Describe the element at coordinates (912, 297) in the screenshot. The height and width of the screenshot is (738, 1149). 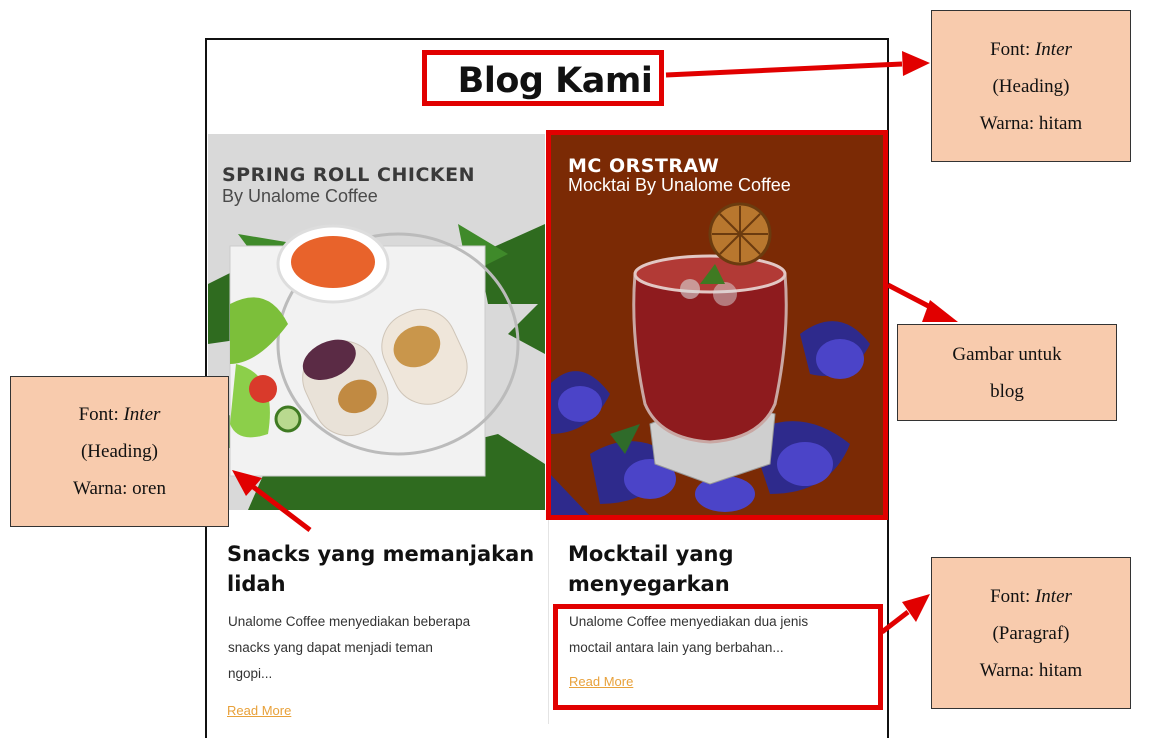
I see `arrow-to-image-callout` at that location.